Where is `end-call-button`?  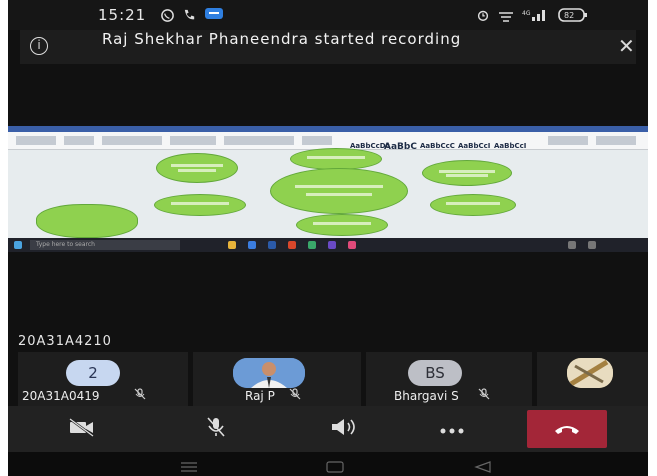 end-call-button is located at coordinates (567, 429).